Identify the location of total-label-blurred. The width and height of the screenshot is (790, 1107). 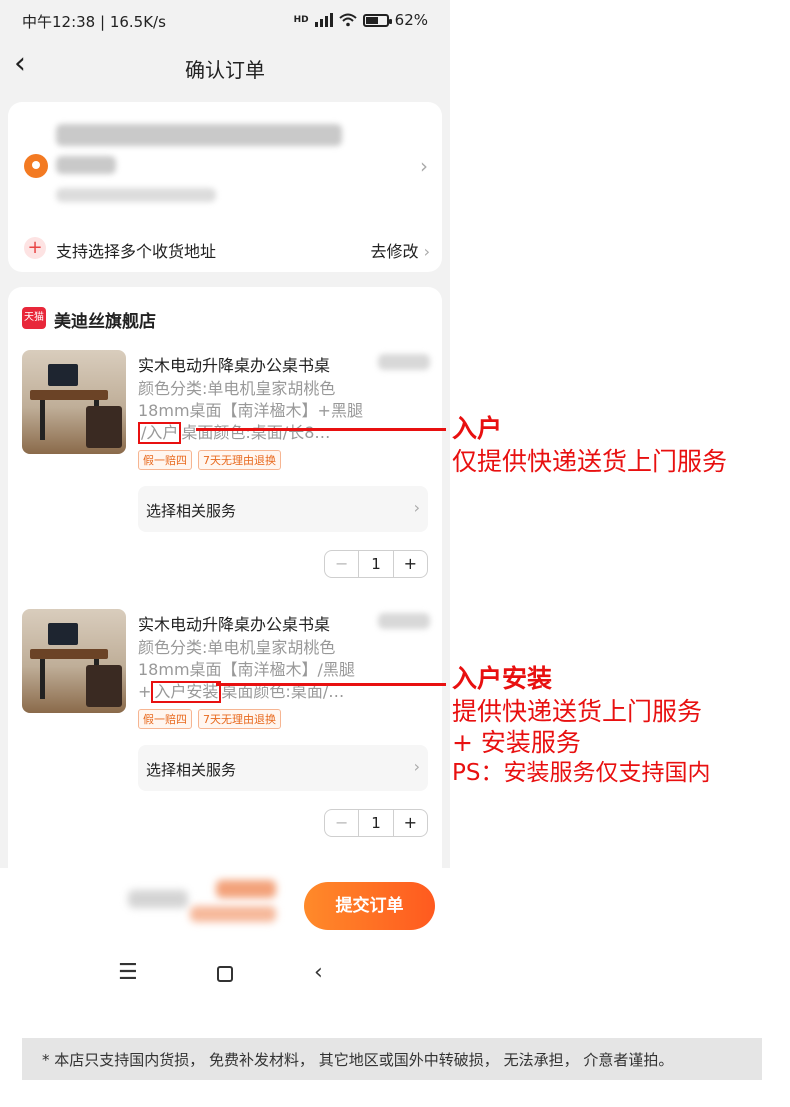
(158, 899).